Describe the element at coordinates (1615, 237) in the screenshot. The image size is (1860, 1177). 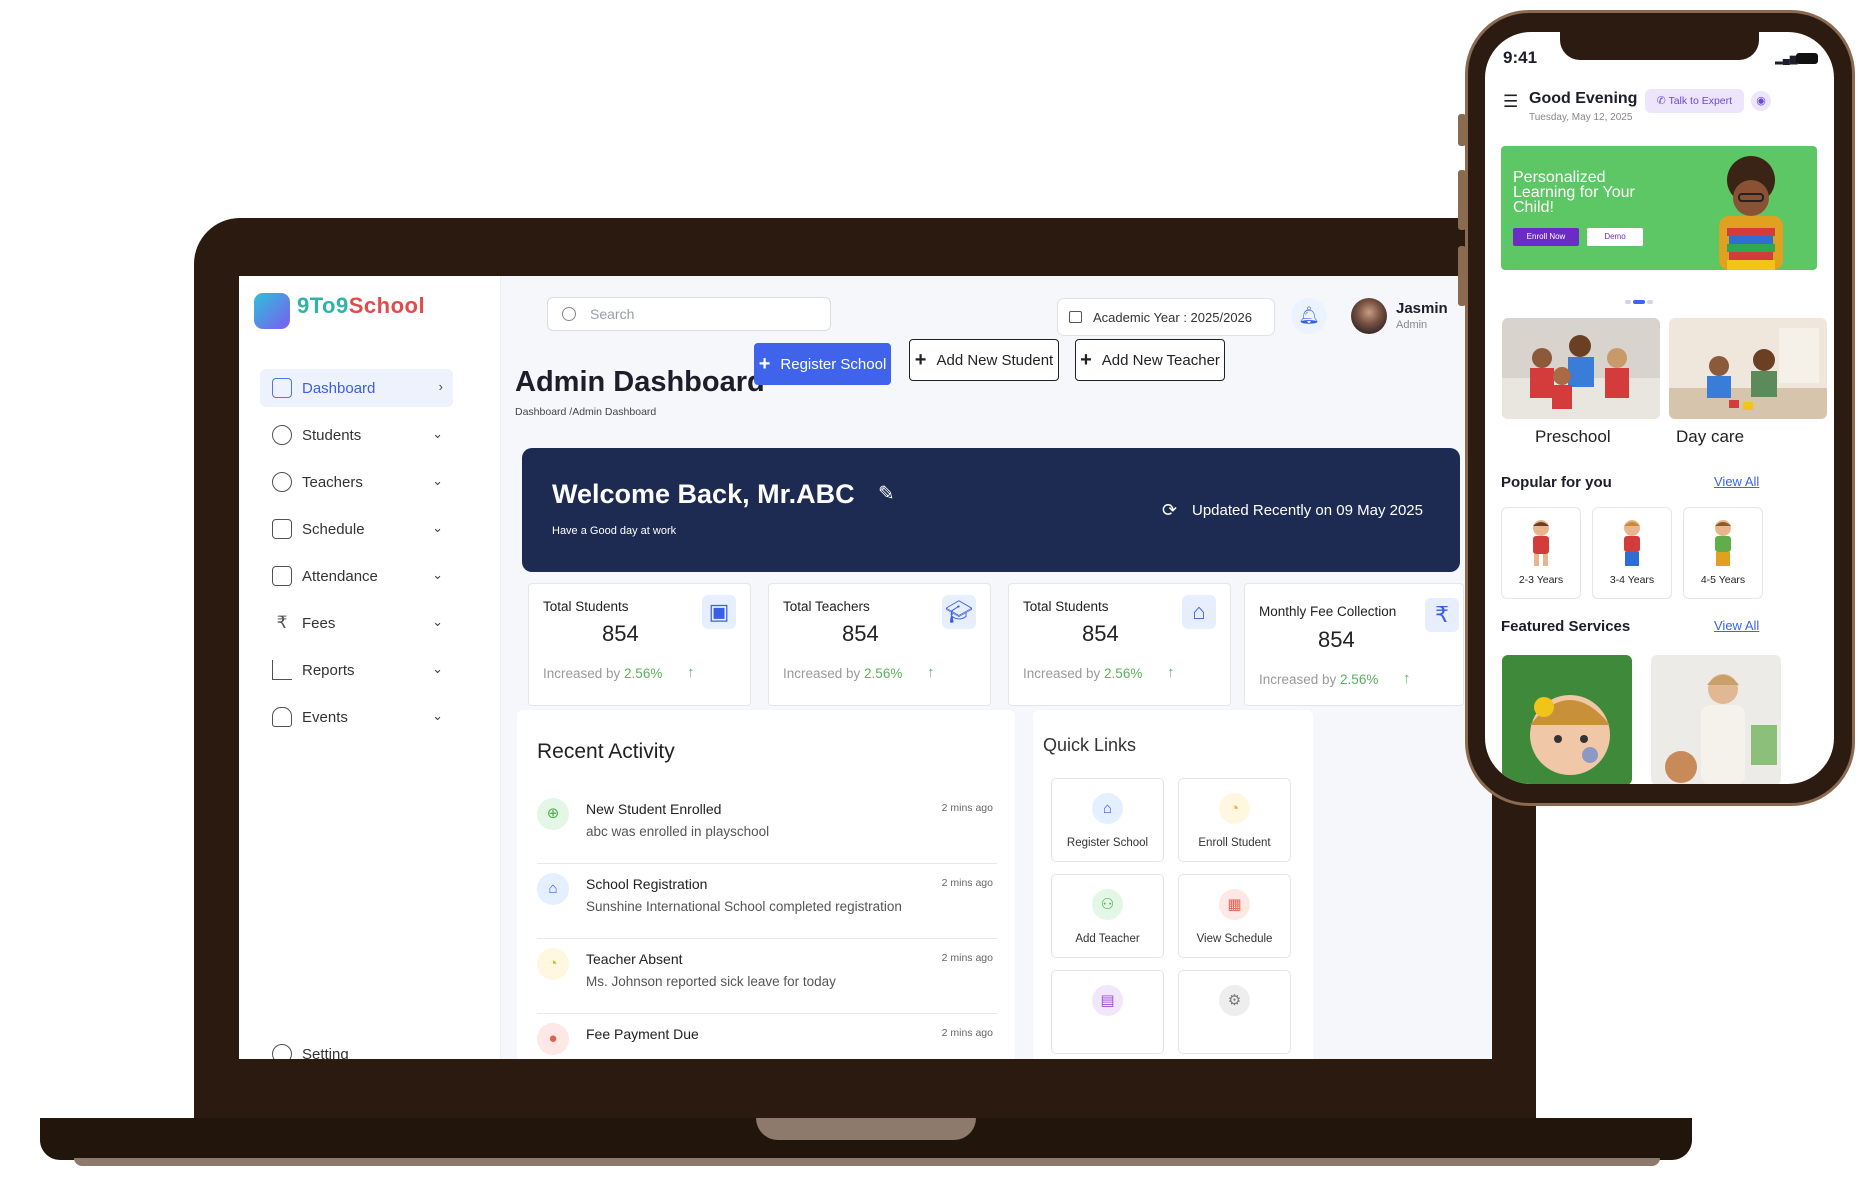
I see `demo-button: Demo` at that location.